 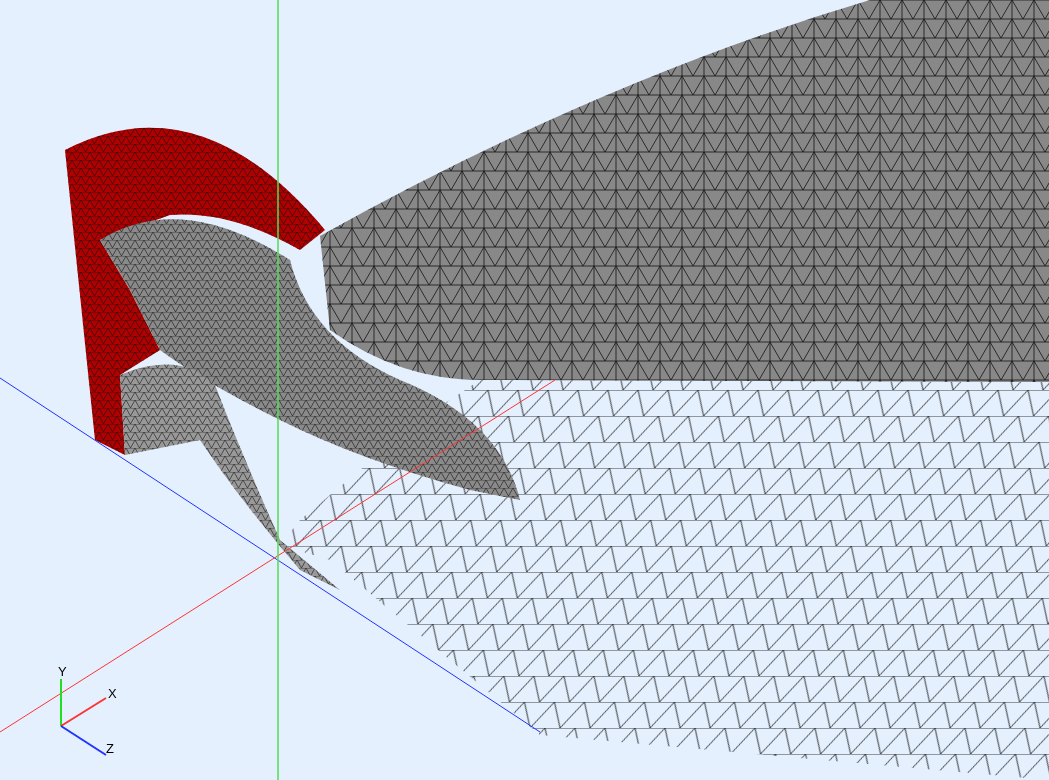 I want to click on axis-label: Z, so click(x=110, y=748).